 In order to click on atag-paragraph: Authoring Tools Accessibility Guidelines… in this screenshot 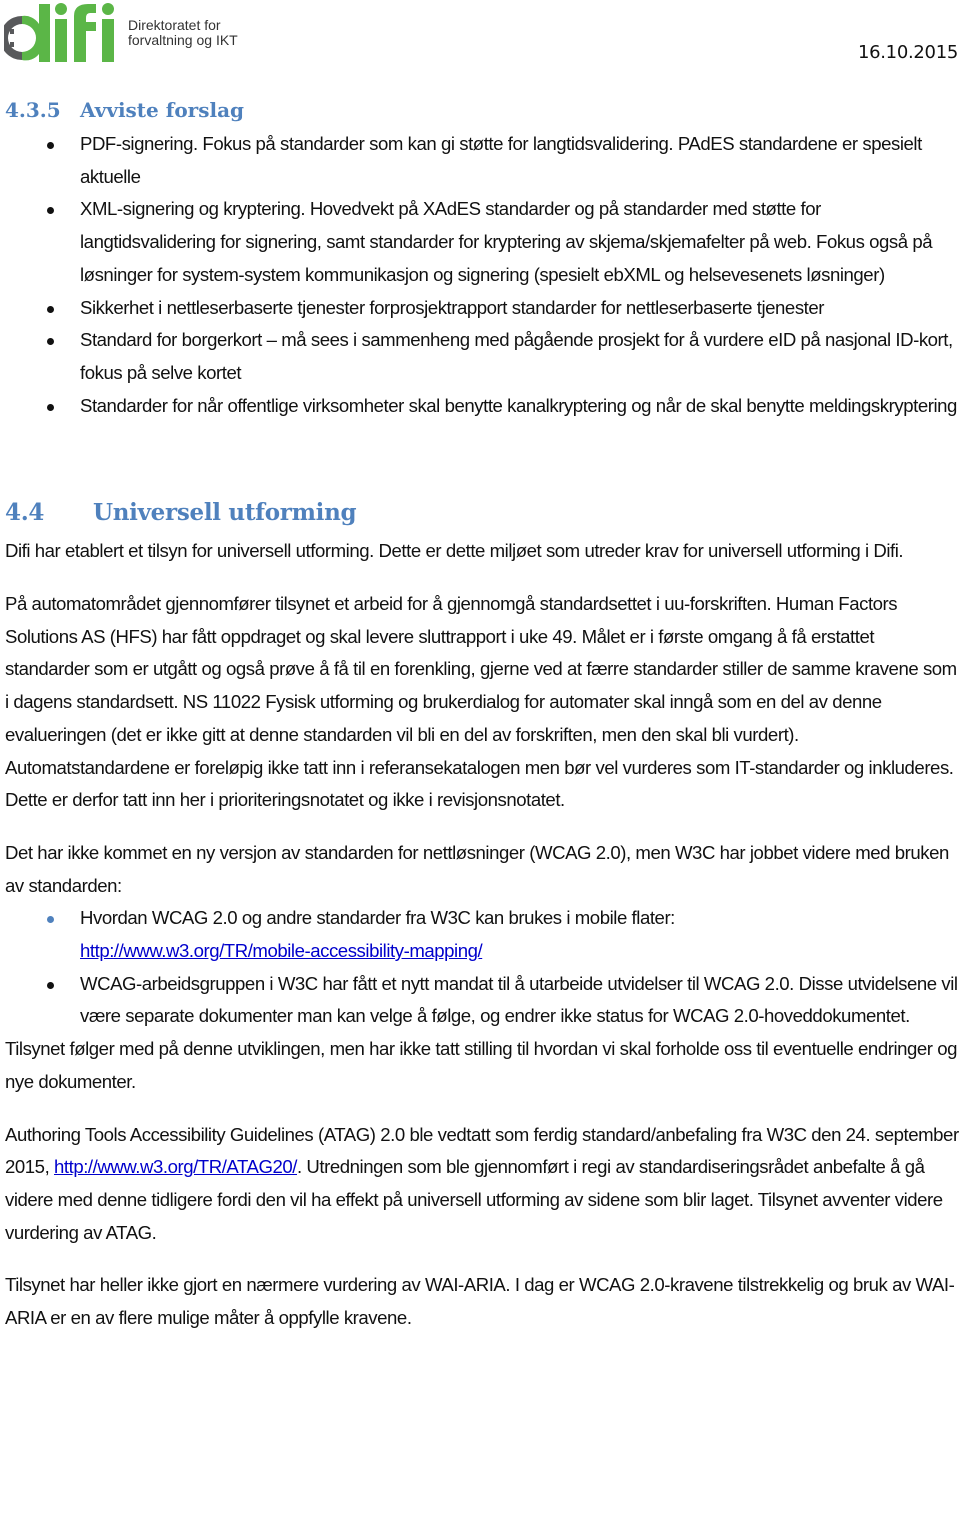, I will do `click(482, 1184)`.